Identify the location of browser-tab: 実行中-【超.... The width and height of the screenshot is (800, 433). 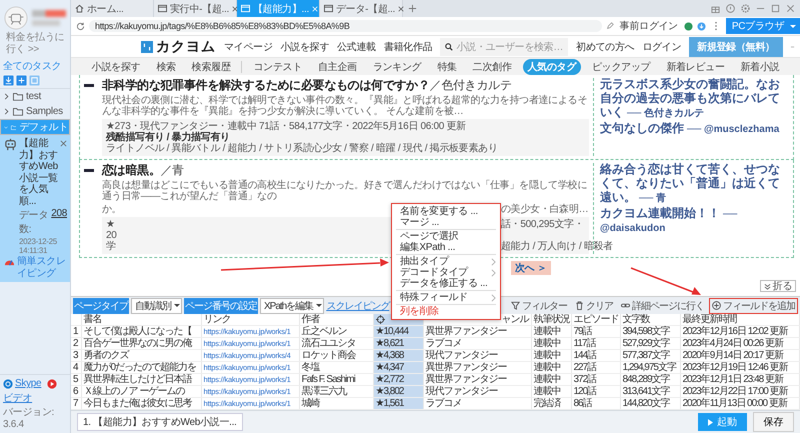
(195, 8).